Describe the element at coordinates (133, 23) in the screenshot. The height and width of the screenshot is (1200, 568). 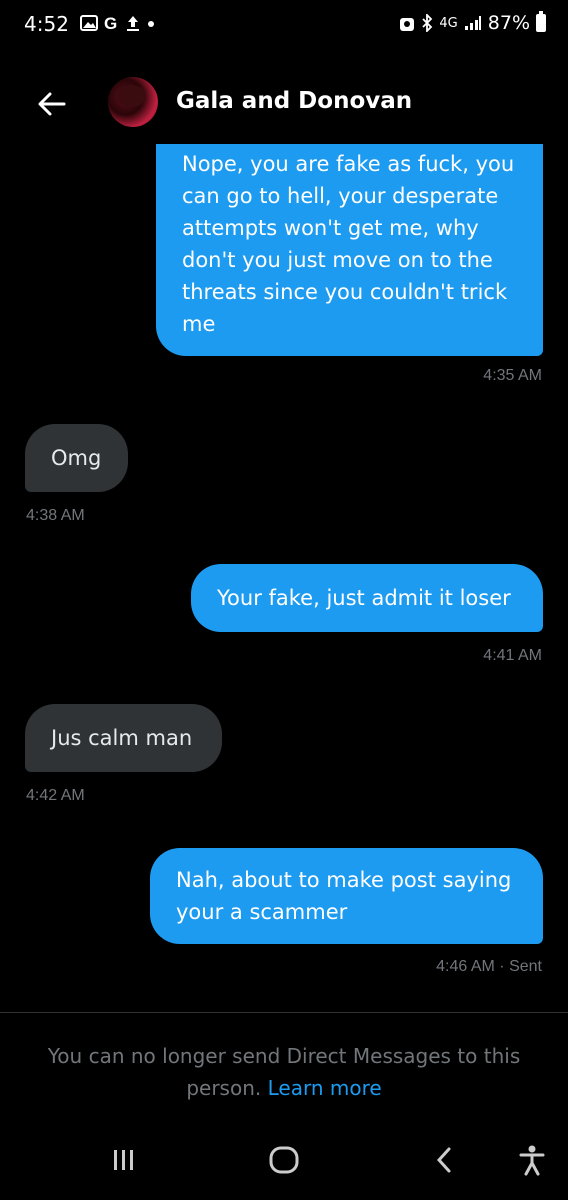
I see `upload-icon` at that location.